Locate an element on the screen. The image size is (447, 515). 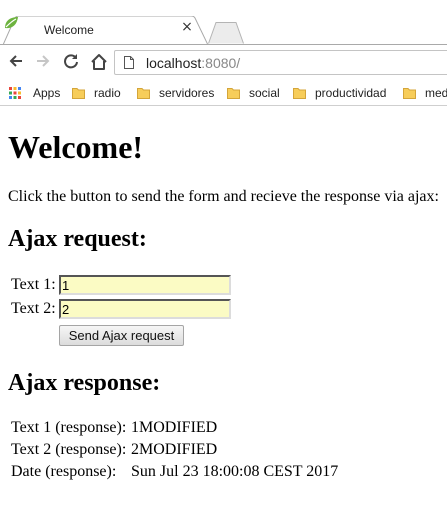
tab-shape is located at coordinates (105, 30).